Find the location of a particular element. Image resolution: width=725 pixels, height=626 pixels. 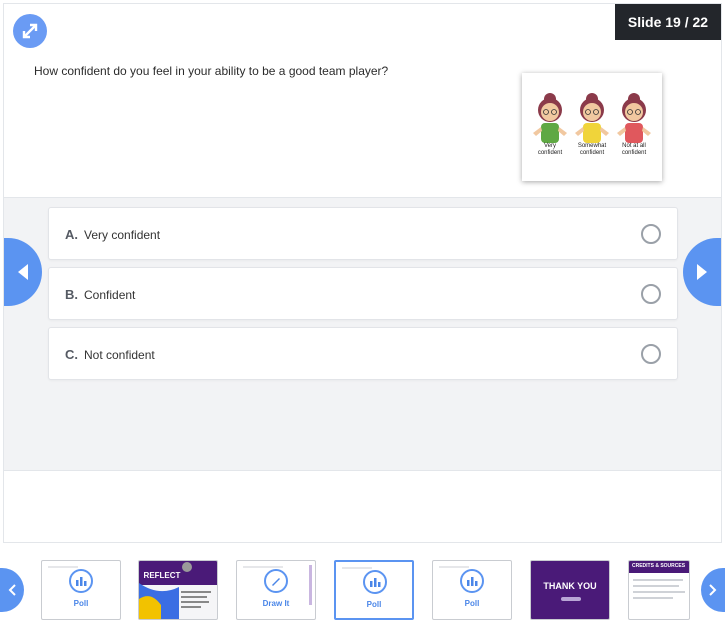

confidence-figures-illustration is located at coordinates (592, 118).